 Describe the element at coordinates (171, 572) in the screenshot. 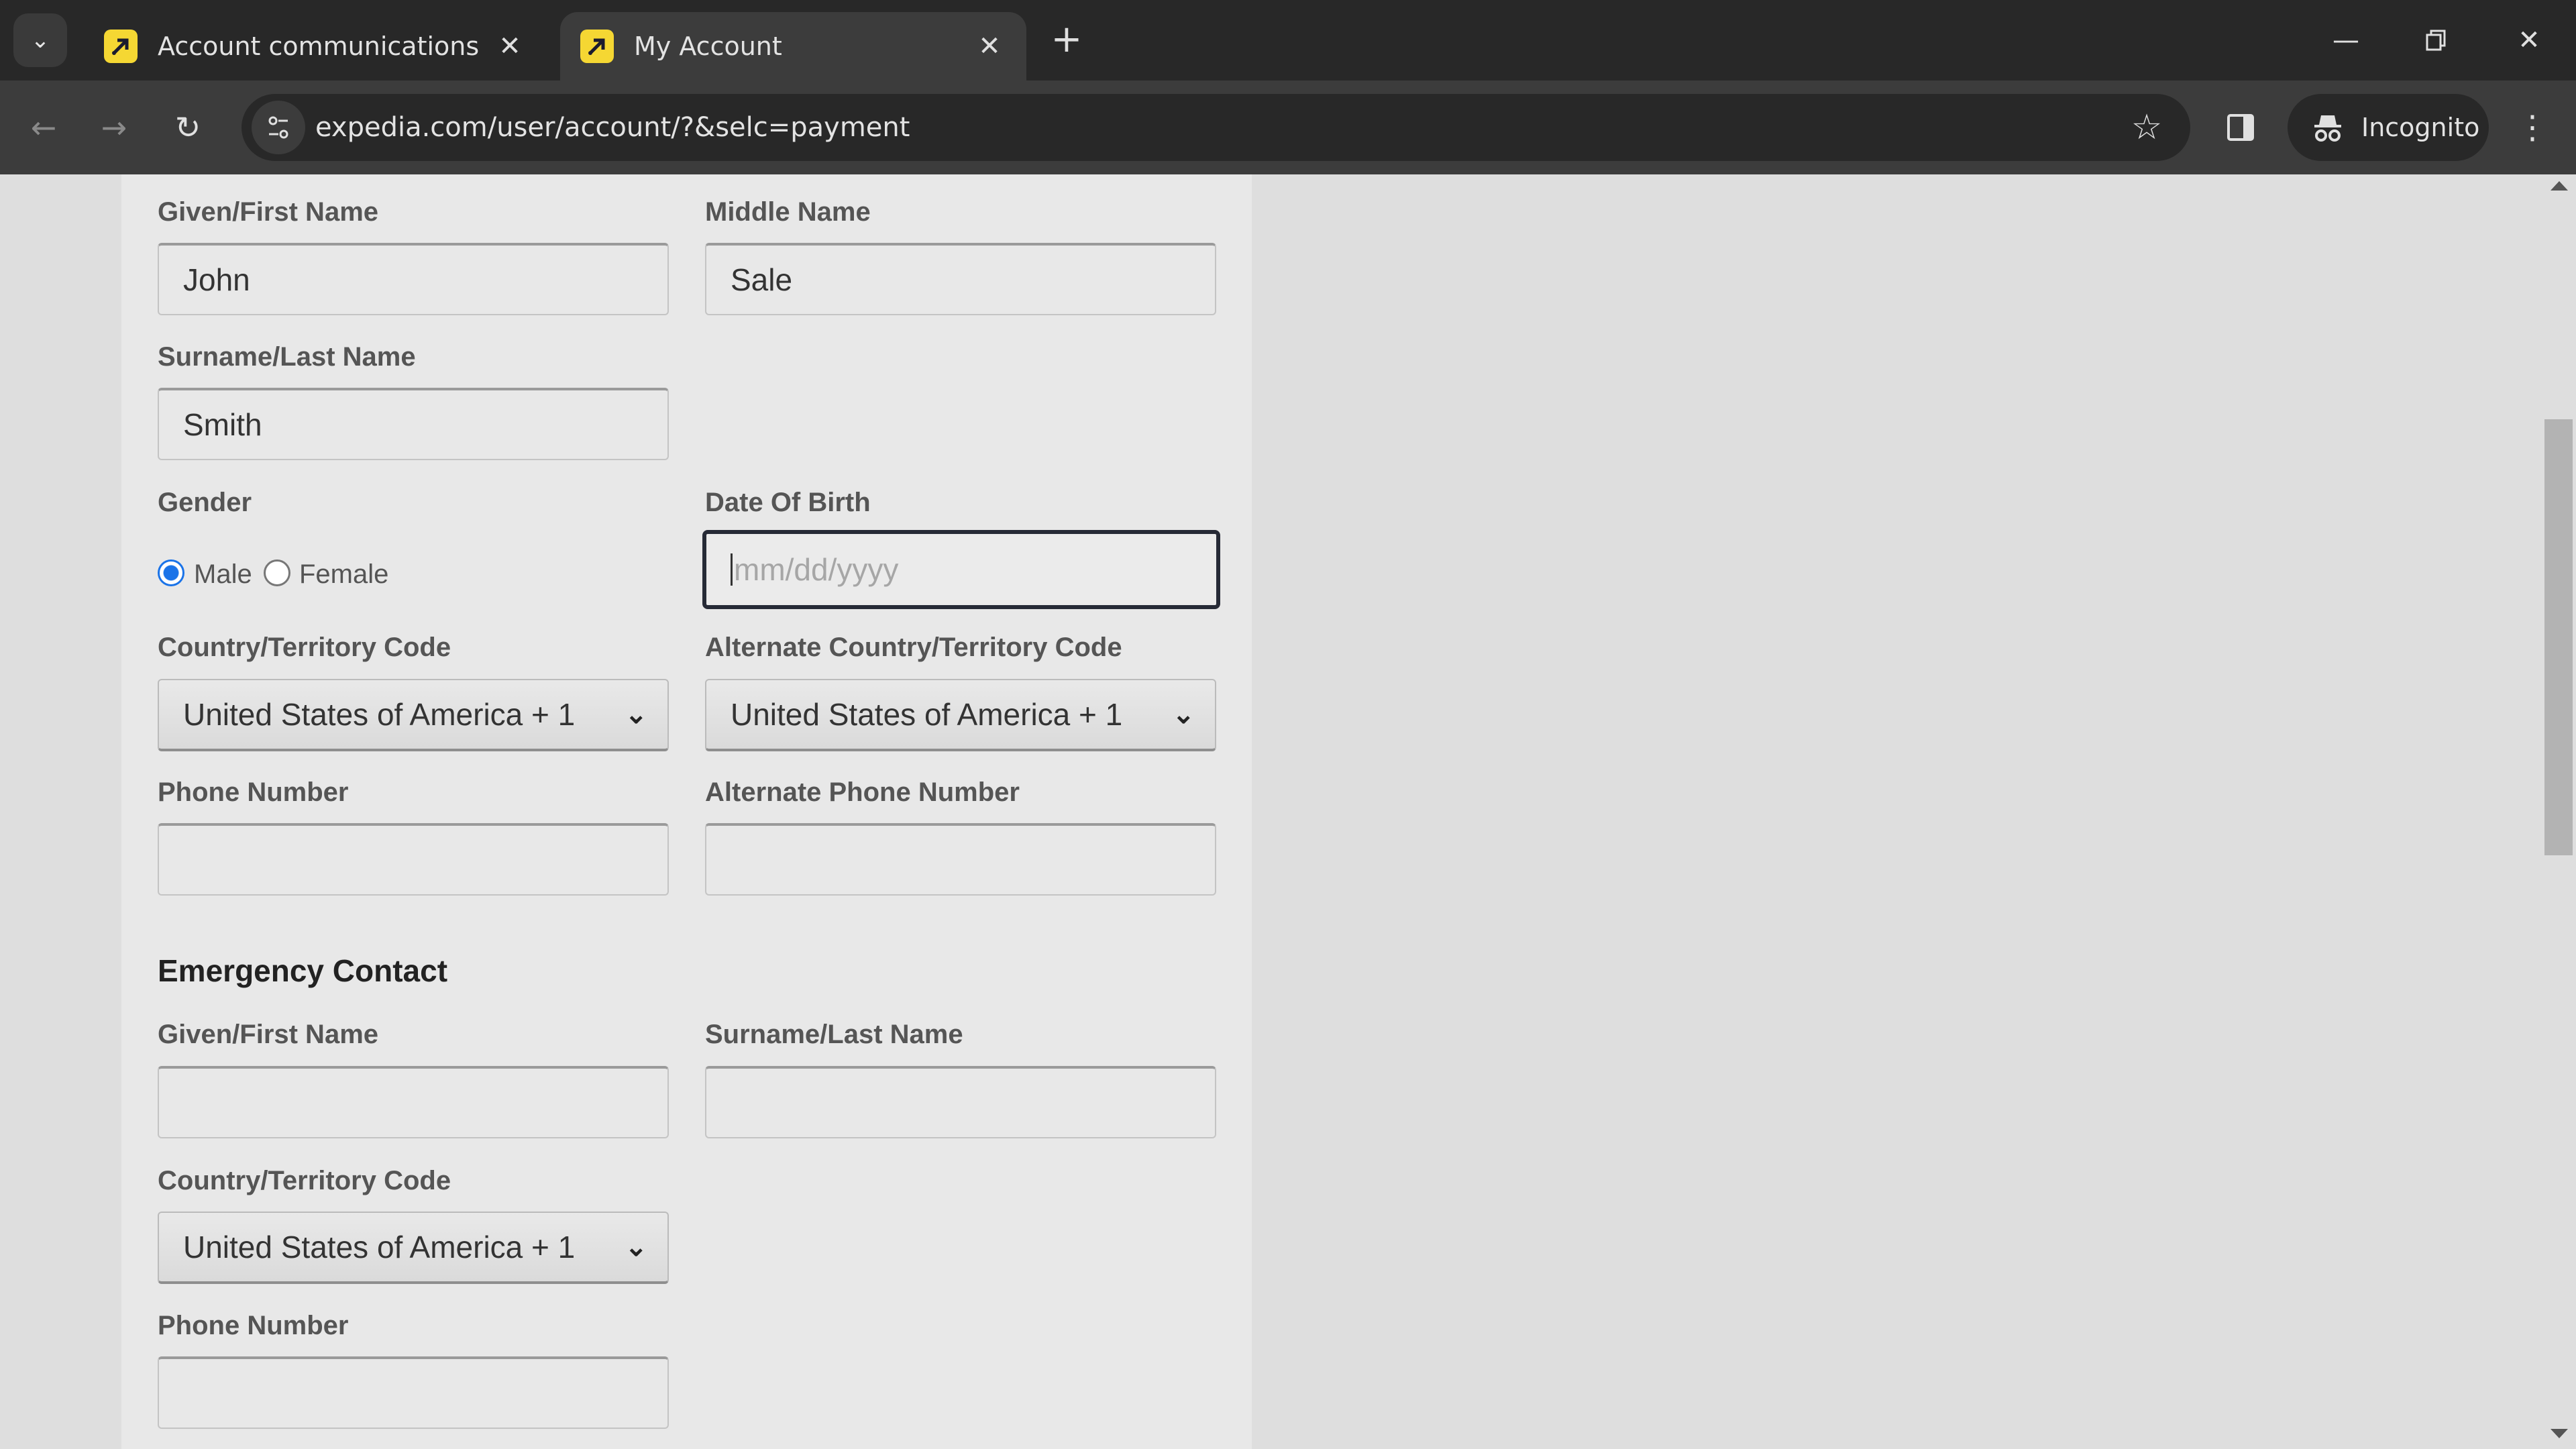

I see `gender-male-radio` at that location.